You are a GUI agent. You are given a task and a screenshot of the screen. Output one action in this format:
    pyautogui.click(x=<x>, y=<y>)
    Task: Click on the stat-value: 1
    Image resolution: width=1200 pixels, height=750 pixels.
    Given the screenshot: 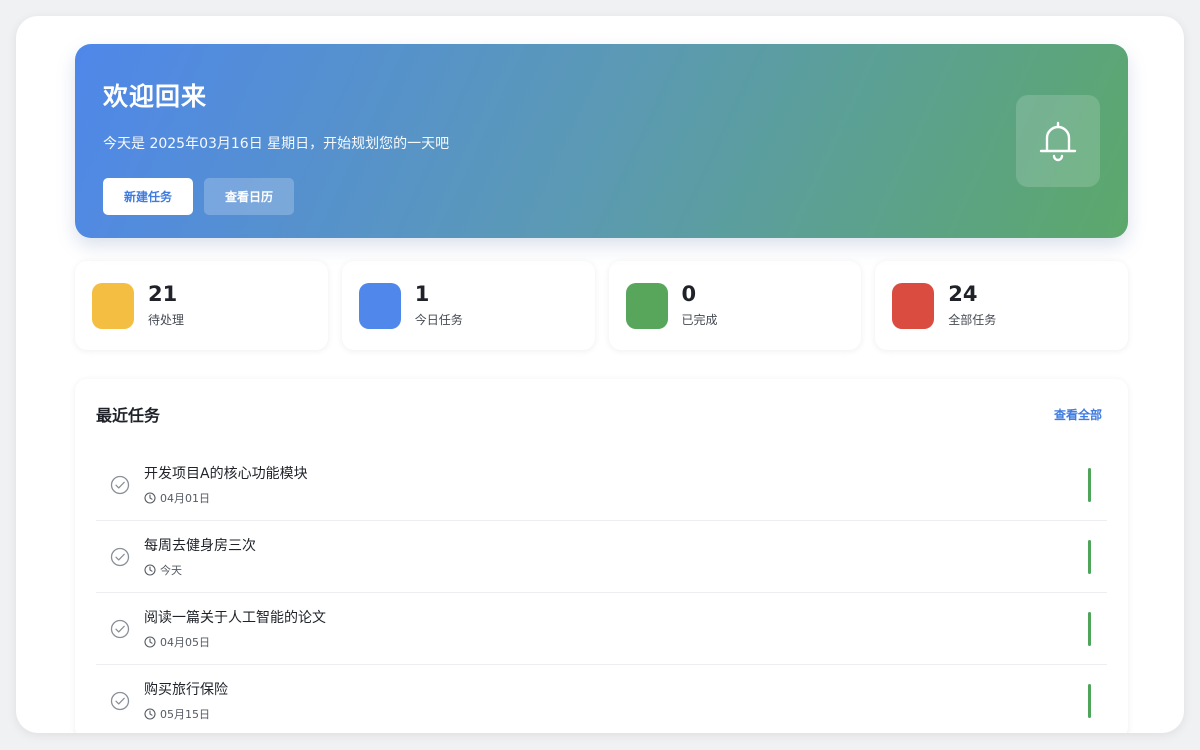 What is the action you would take?
    pyautogui.click(x=422, y=293)
    